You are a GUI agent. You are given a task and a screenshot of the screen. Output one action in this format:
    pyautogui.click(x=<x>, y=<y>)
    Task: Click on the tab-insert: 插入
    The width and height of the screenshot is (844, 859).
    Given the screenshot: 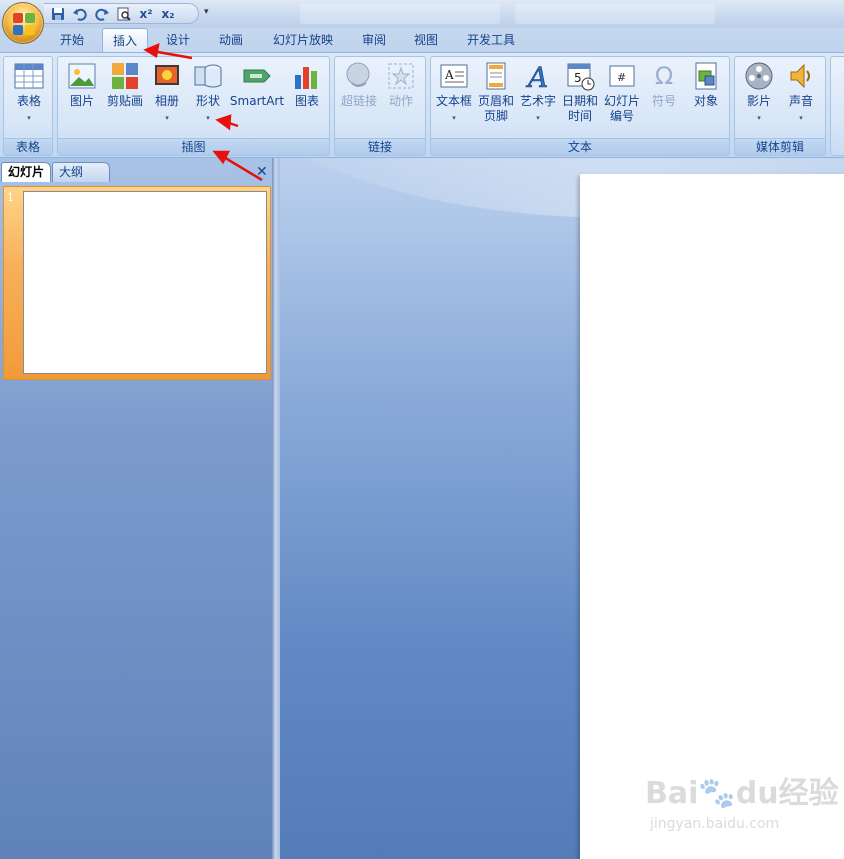 What is the action you would take?
    pyautogui.click(x=125, y=40)
    